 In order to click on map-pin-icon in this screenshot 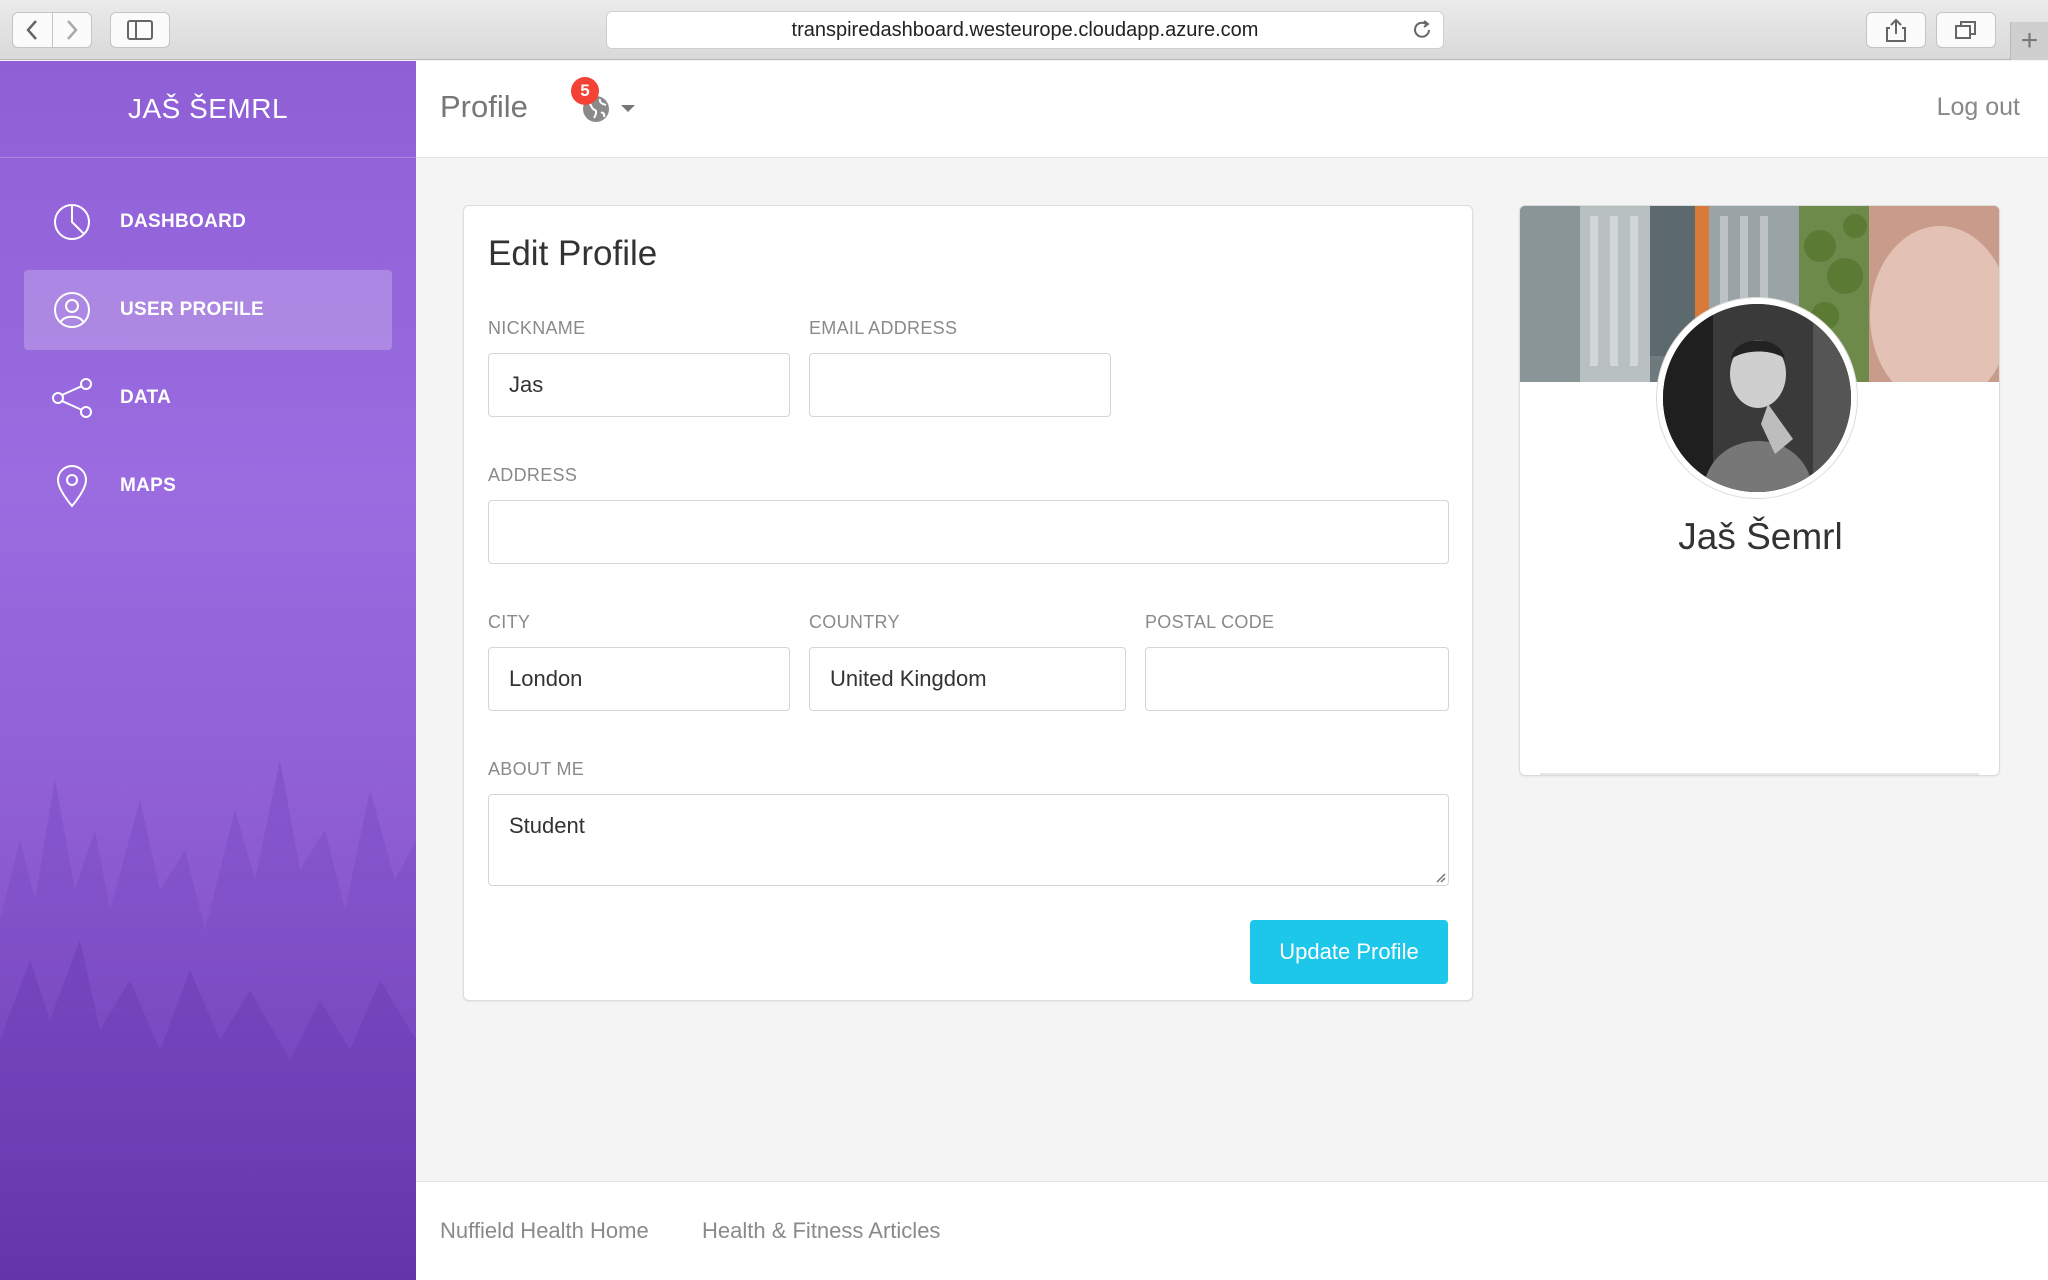, I will do `click(72, 486)`.